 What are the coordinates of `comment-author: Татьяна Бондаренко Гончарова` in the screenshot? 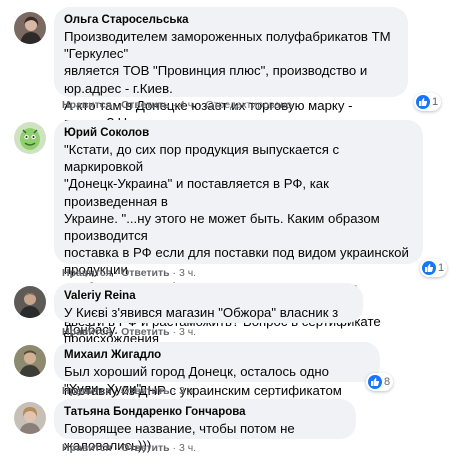 It's located at (205, 412).